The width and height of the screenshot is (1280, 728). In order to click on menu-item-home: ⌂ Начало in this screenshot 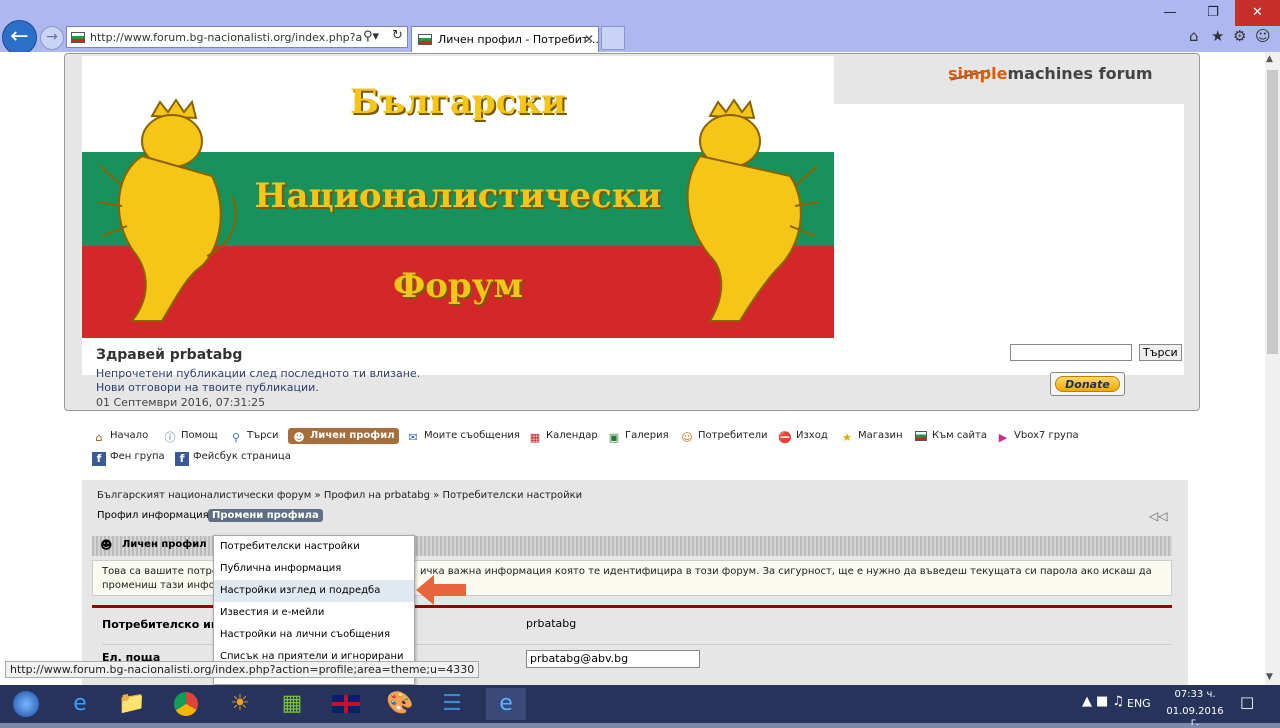, I will do `click(120, 436)`.